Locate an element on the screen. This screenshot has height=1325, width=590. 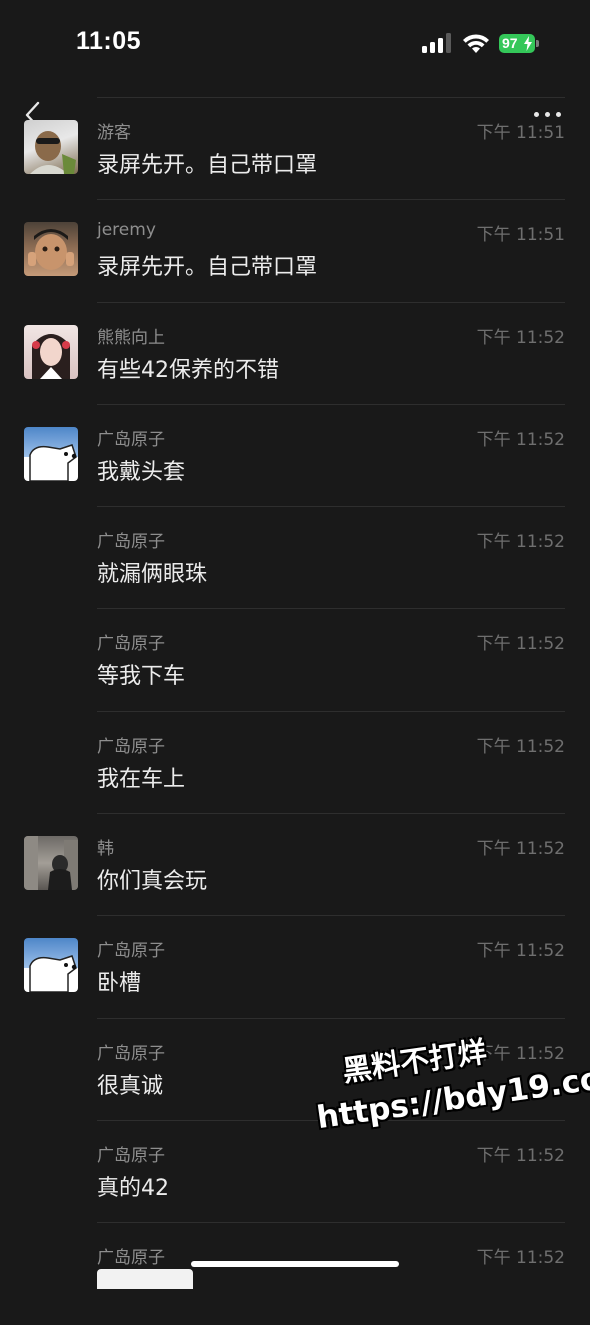
message-item: 韩 下午 11:52 你们真会玩 is located at coordinates (295, 864).